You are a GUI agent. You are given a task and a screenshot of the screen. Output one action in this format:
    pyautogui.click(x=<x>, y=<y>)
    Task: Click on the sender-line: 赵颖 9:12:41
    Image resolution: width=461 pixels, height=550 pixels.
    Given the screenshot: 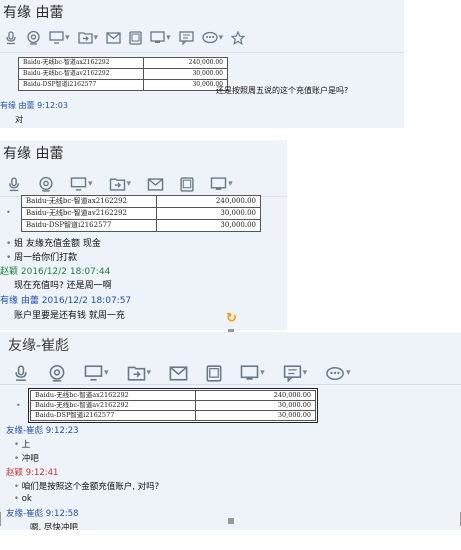 What is the action you would take?
    pyautogui.click(x=32, y=473)
    